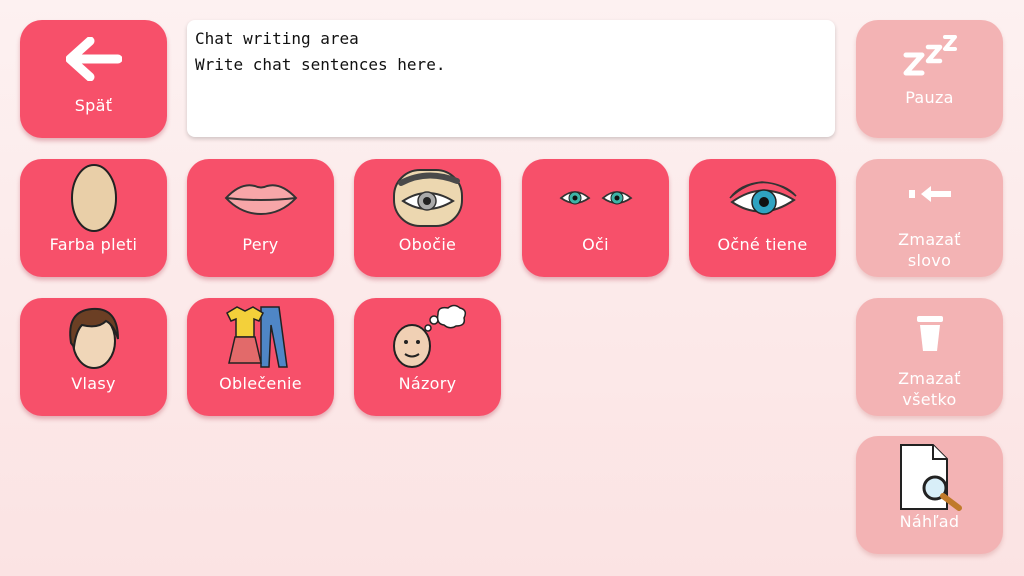 The width and height of the screenshot is (1024, 576). I want to click on category-nazory: Názory, so click(427, 357).